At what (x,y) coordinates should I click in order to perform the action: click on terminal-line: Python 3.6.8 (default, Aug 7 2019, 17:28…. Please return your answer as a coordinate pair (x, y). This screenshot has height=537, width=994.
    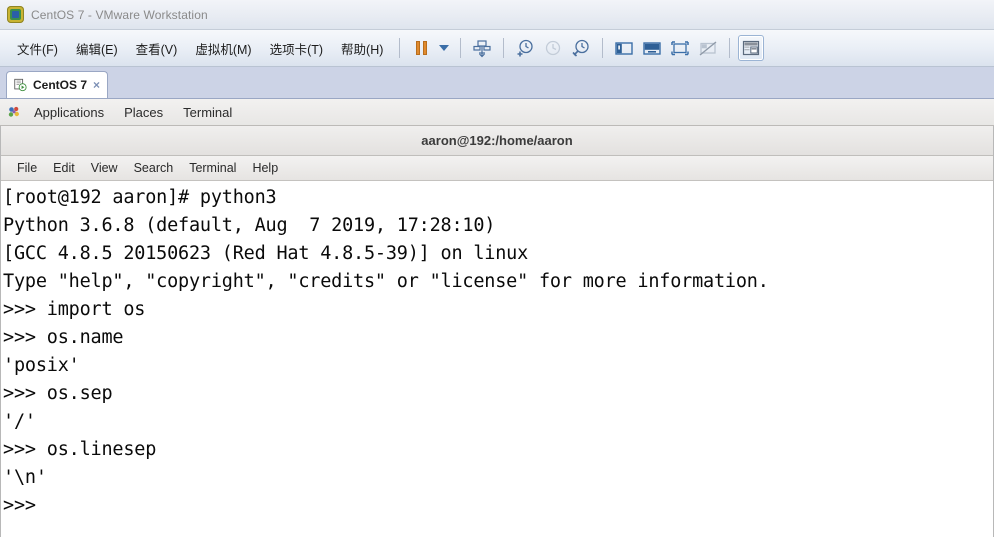
    Looking at the image, I should click on (249, 225).